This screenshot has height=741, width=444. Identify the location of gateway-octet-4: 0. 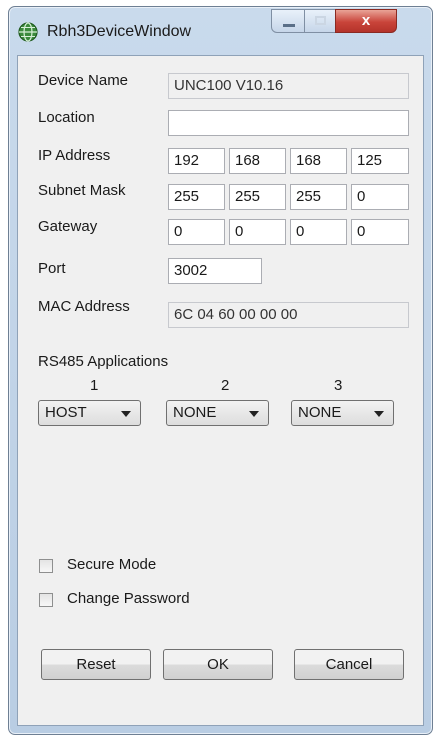
(380, 232).